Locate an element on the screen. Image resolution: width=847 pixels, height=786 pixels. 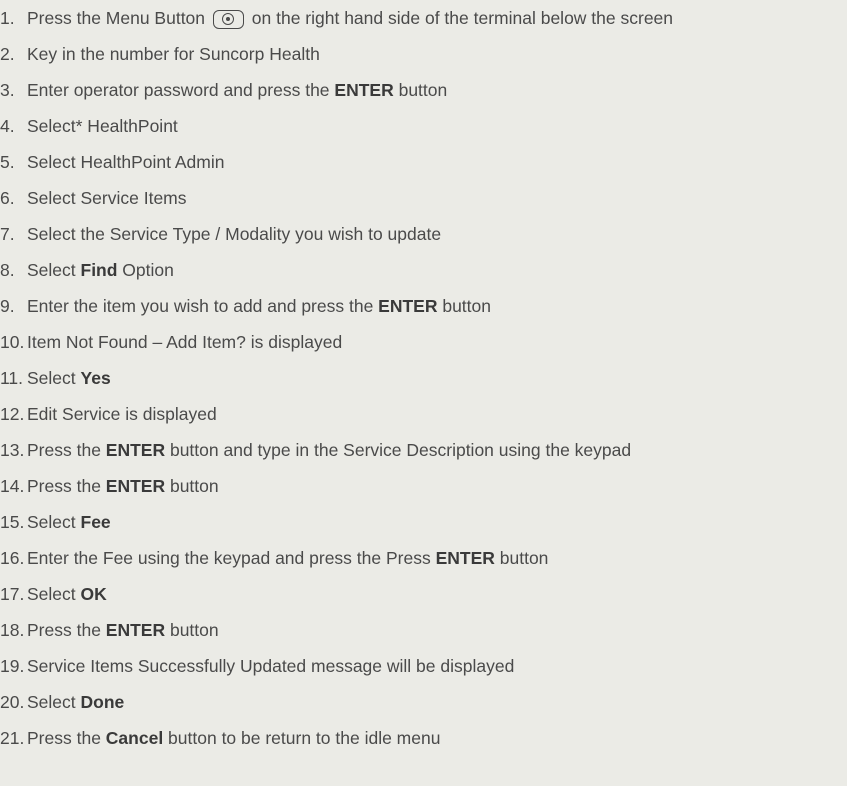
step-number: 2. is located at coordinates (7, 54).